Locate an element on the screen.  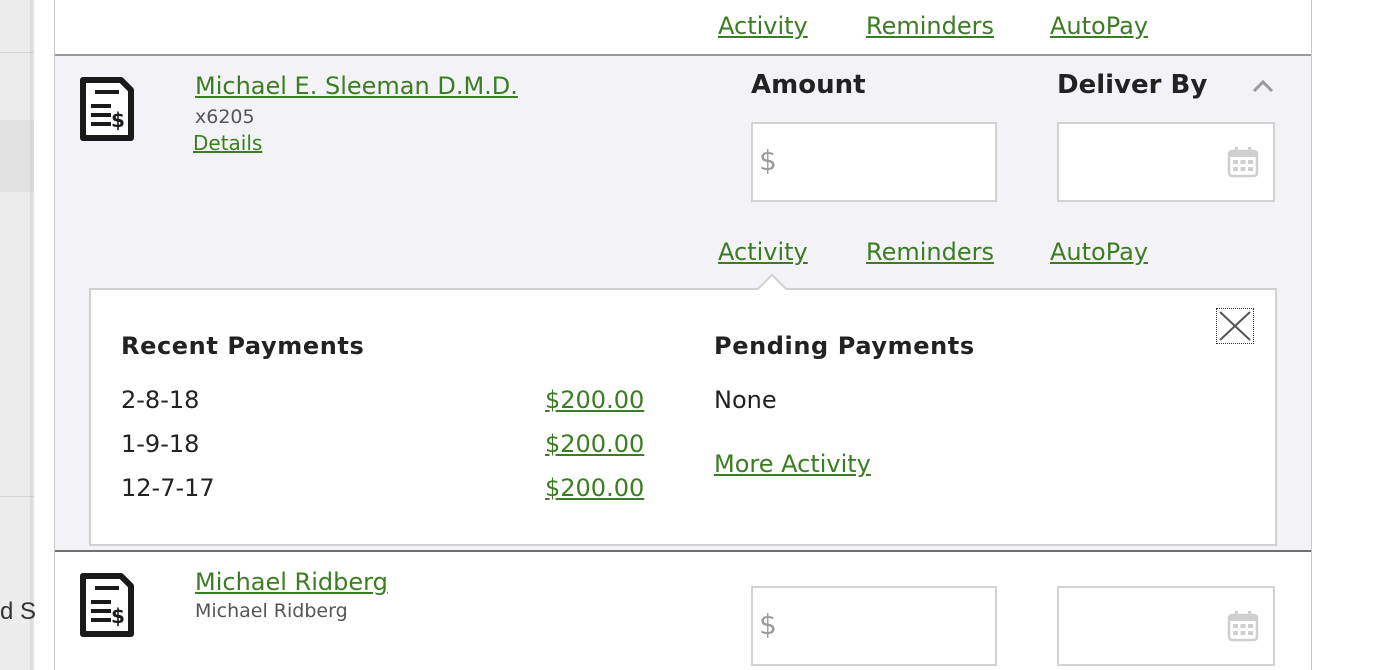
close-icon is located at coordinates (1235, 326).